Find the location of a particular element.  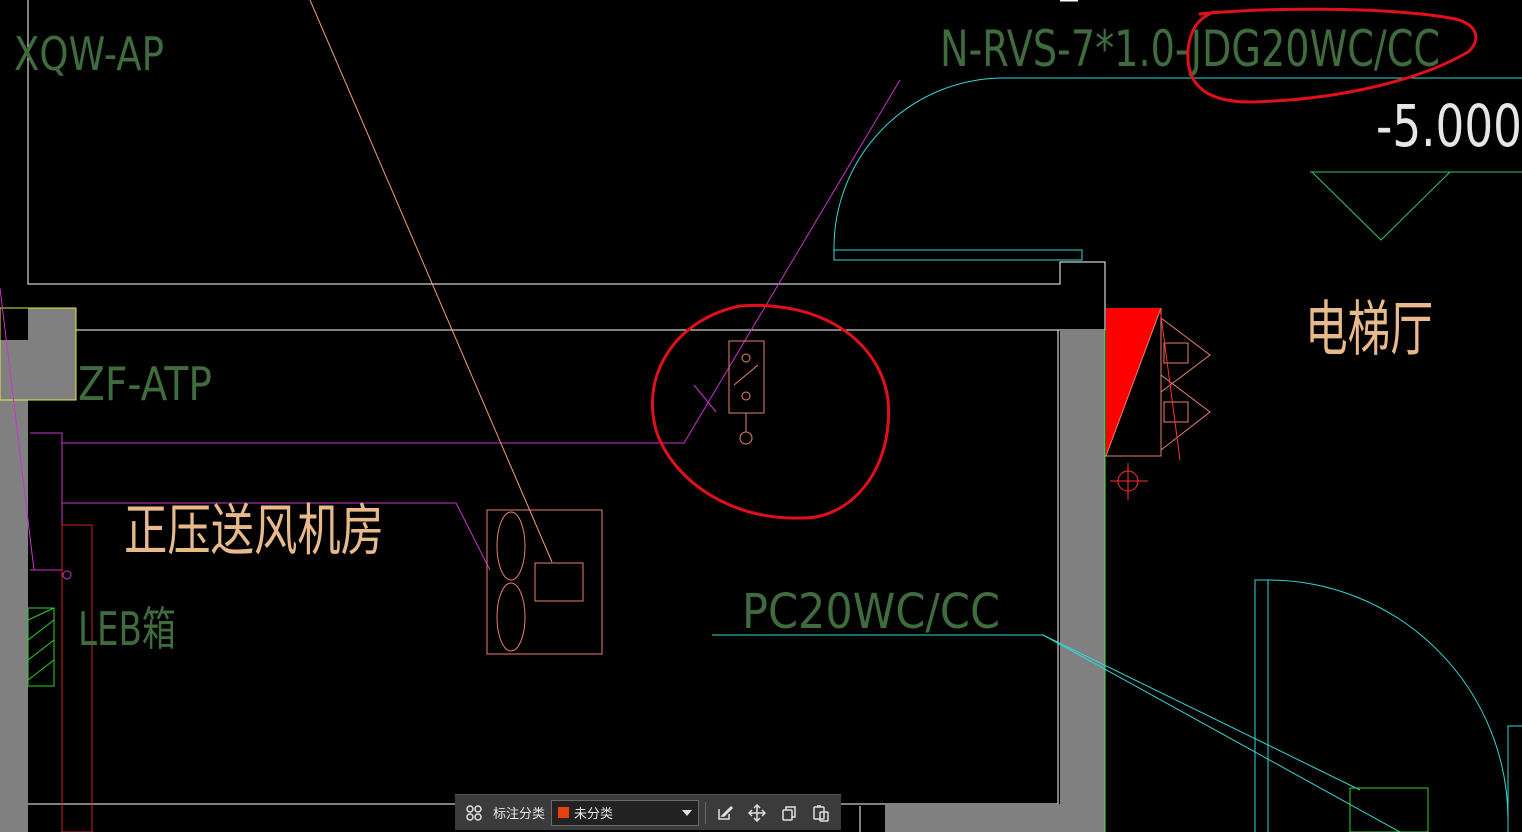

label-fan-room: 正压送风机房 is located at coordinates (254, 531).